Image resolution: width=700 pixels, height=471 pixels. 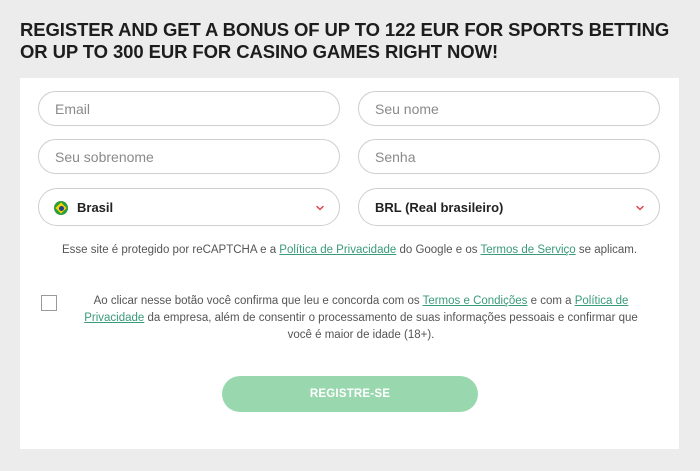 I want to click on privacy-policy-link: Política de Privacidade, so click(x=337, y=250).